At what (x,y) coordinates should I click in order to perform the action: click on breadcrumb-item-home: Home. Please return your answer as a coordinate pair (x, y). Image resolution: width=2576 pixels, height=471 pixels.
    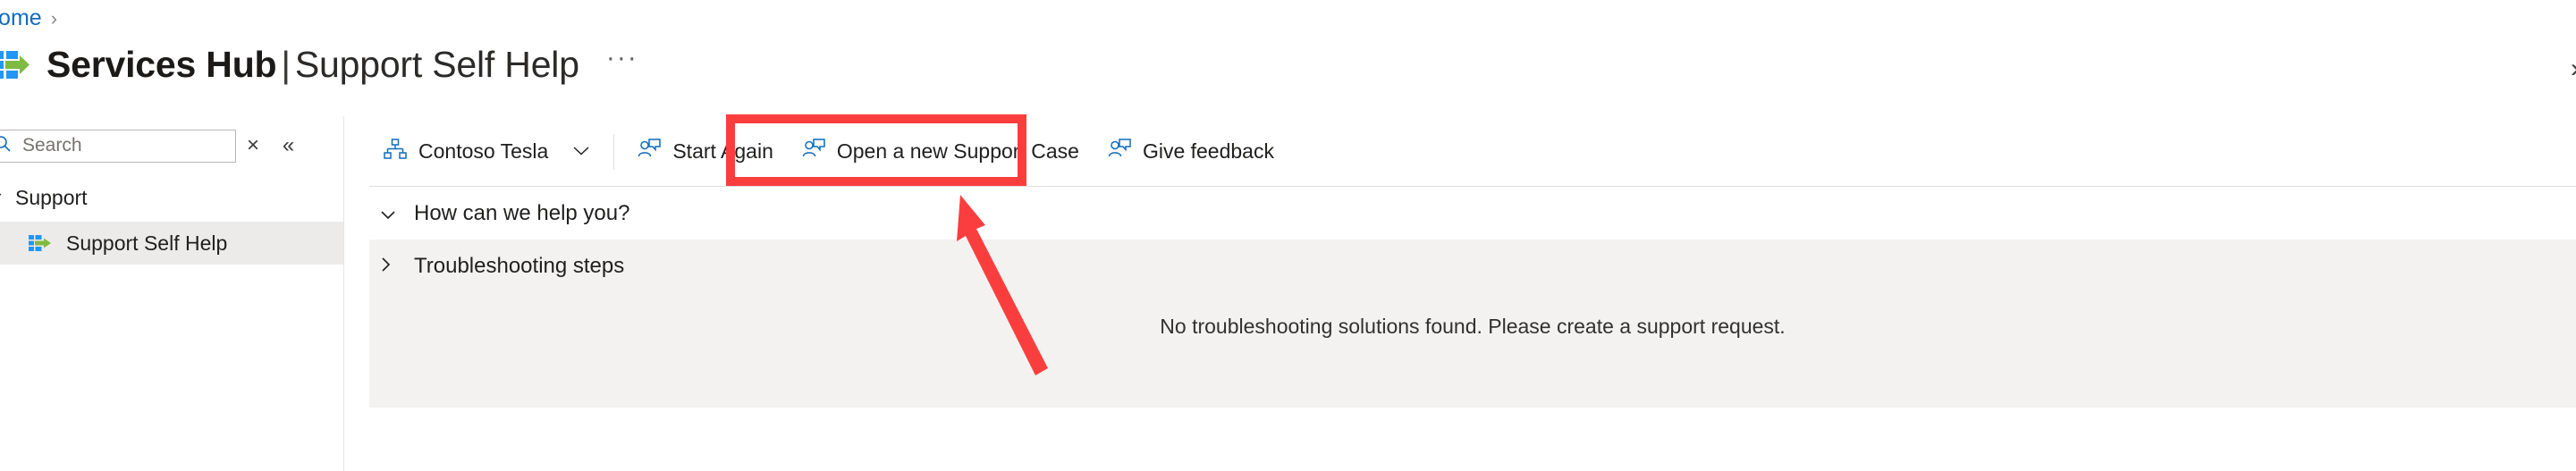
    Looking at the image, I should click on (21, 18).